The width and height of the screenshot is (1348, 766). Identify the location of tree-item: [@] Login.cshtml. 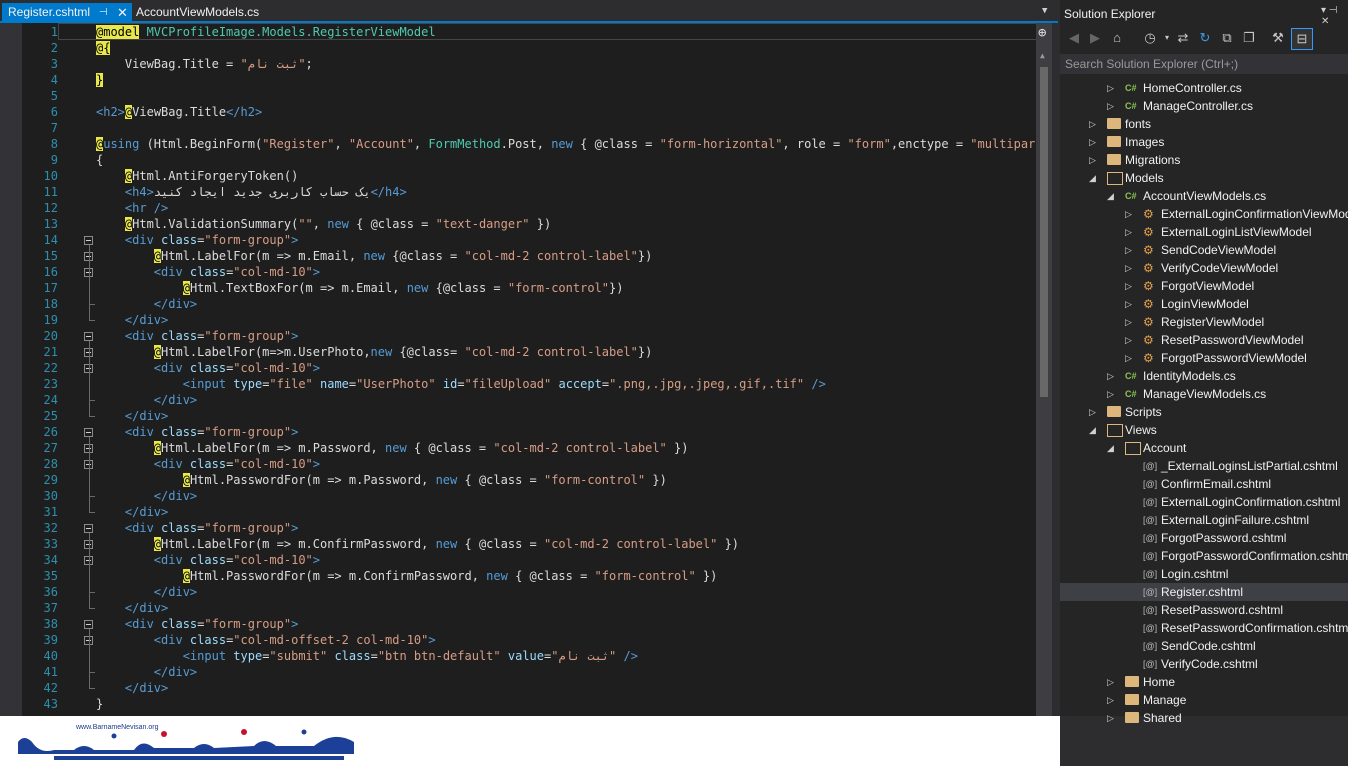
(1204, 574).